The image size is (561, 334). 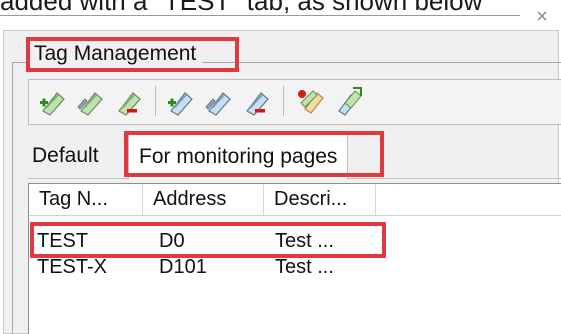 I want to click on highlight-active-tab, so click(x=254, y=154).